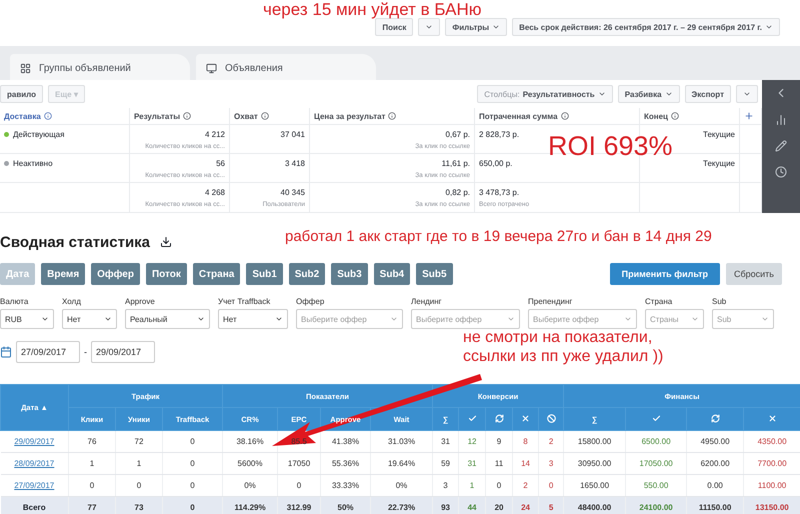 This screenshot has width=800, height=514. Describe the element at coordinates (246, 116) in the screenshot. I see `column-header: Охват` at that location.